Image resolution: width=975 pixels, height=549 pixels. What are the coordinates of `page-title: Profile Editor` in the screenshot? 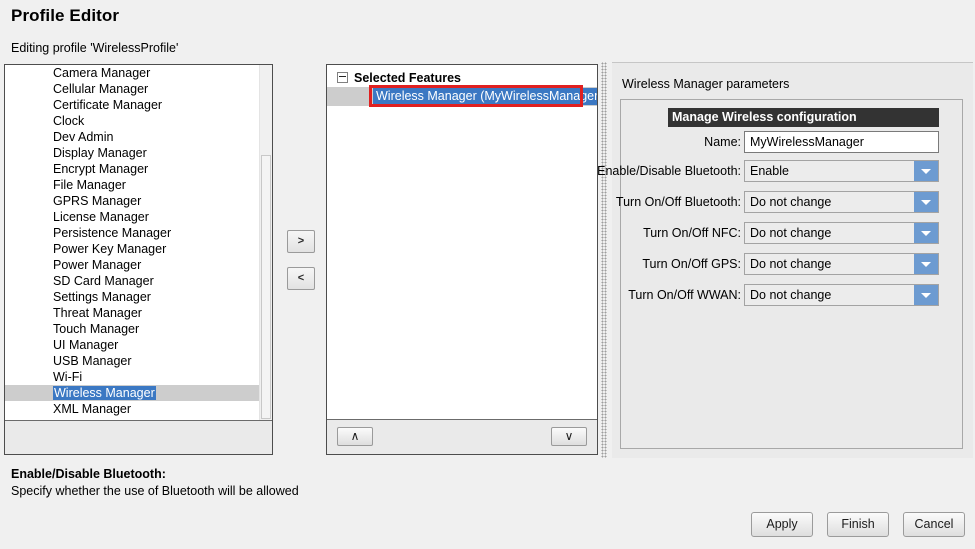 It's located at (65, 15).